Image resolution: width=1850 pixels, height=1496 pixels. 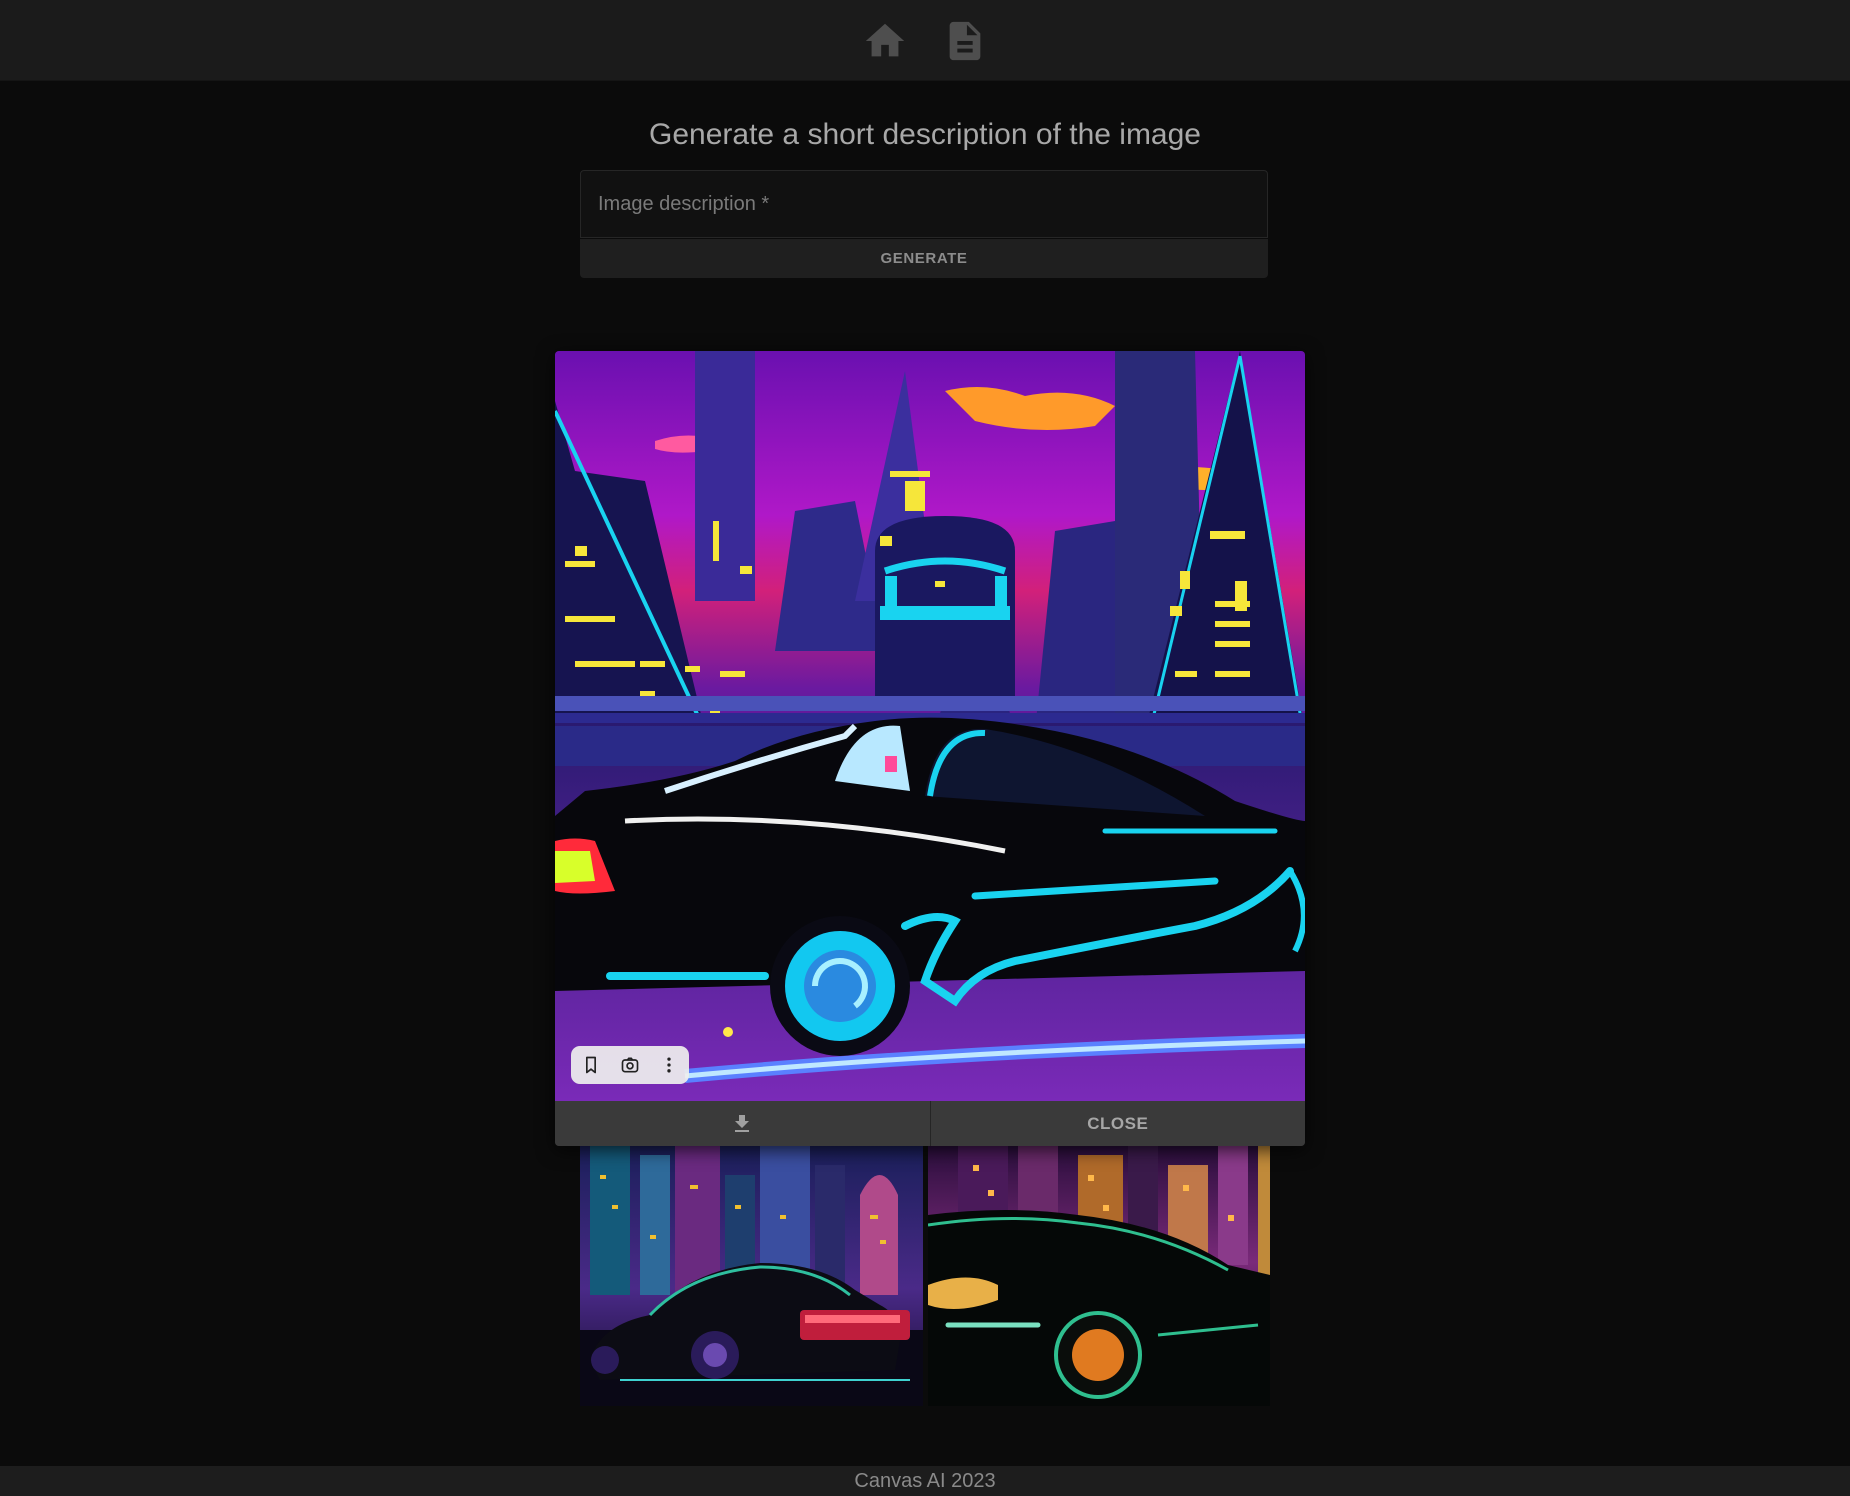 What do you see at coordinates (925, 1275) in the screenshot?
I see `image-thumbnails` at bounding box center [925, 1275].